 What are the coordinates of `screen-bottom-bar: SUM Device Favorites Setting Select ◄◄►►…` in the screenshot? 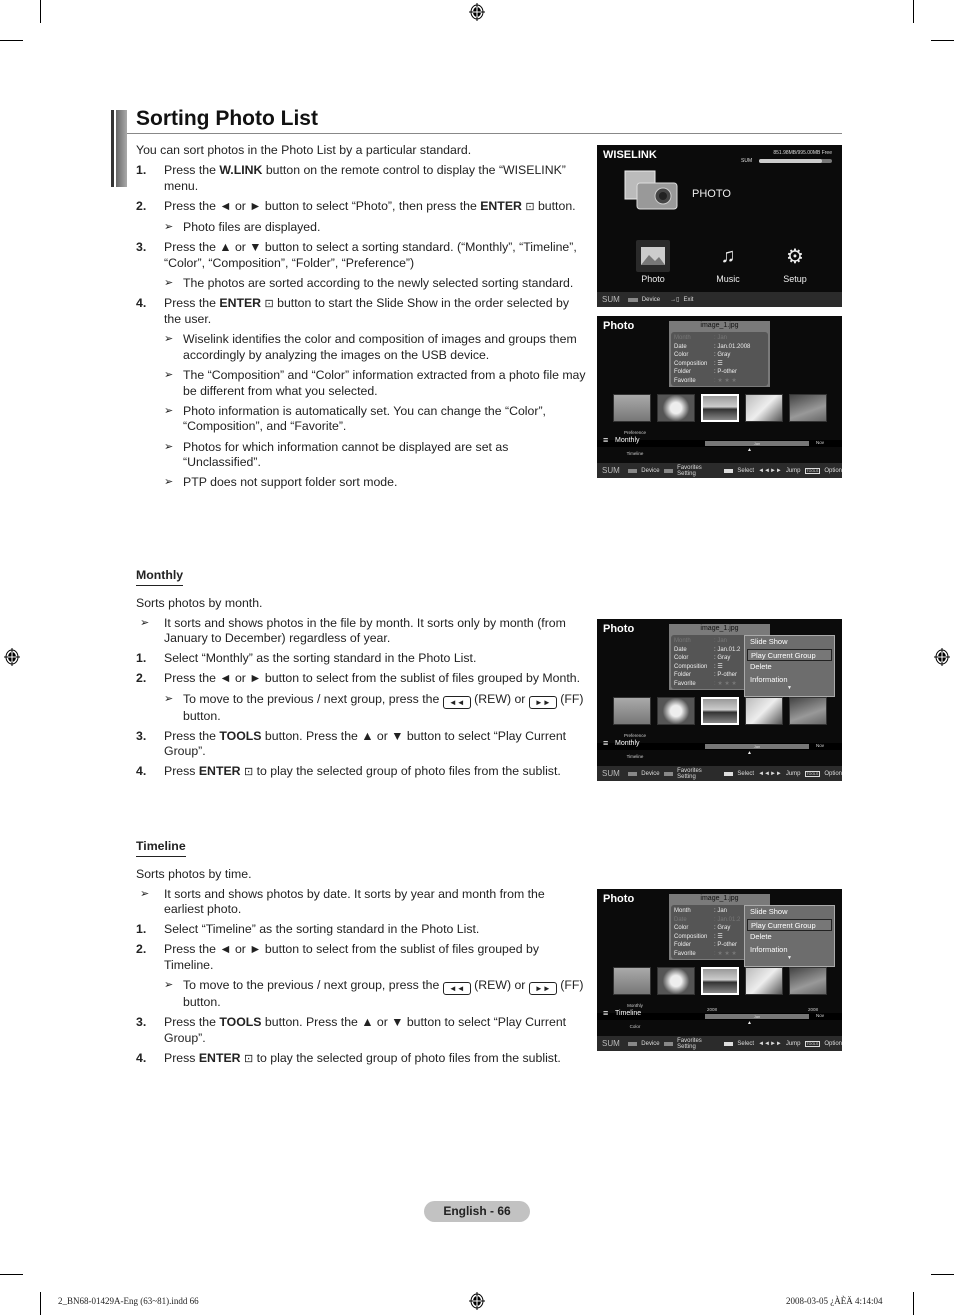 It's located at (719, 470).